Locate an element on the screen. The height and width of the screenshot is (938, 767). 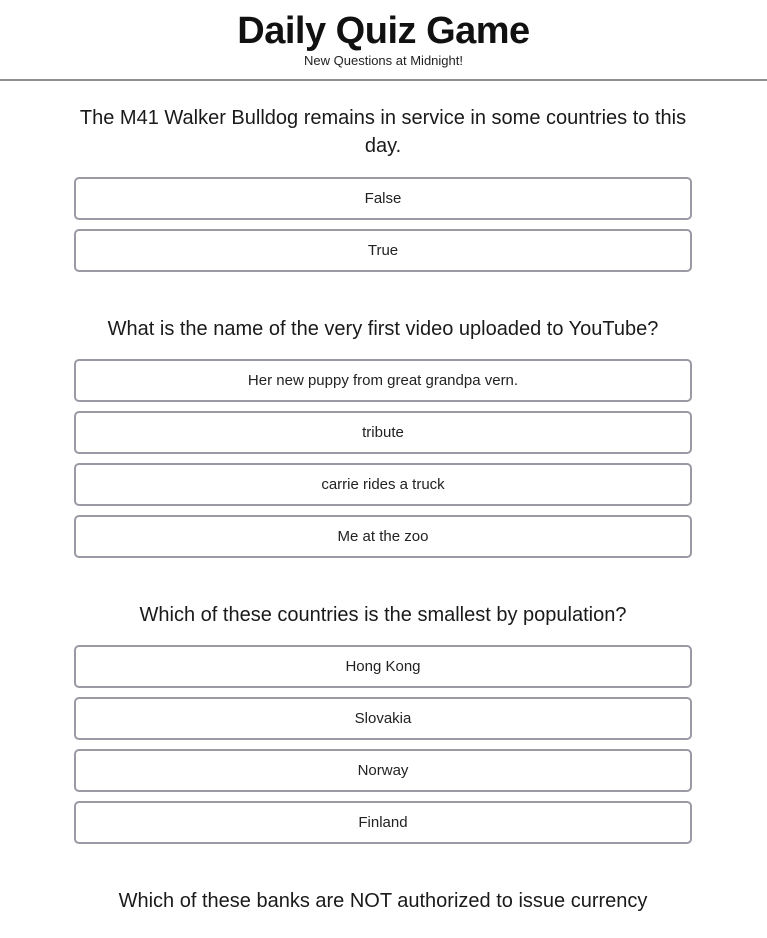
answer-button: Hong Kong is located at coordinates (383, 666).